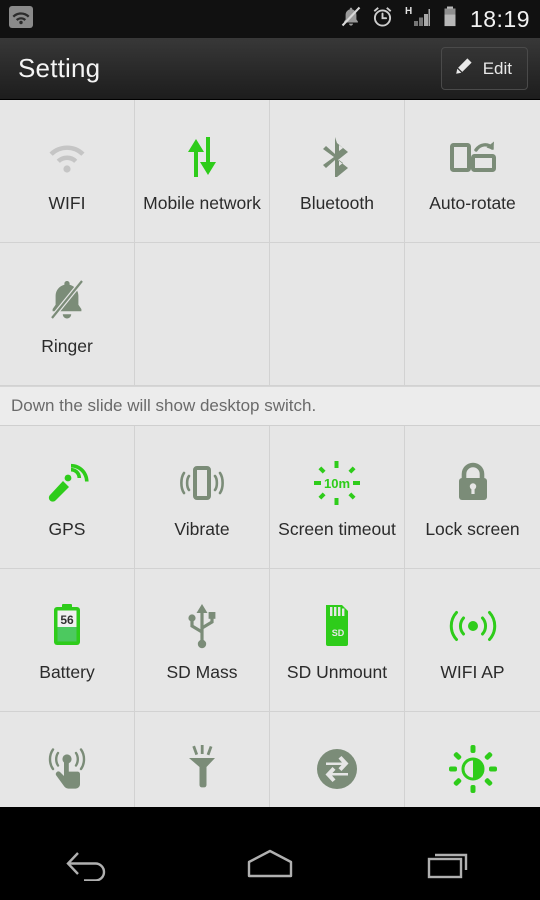 The height and width of the screenshot is (900, 540). Describe the element at coordinates (337, 157) in the screenshot. I see `bluetooth-icon` at that location.